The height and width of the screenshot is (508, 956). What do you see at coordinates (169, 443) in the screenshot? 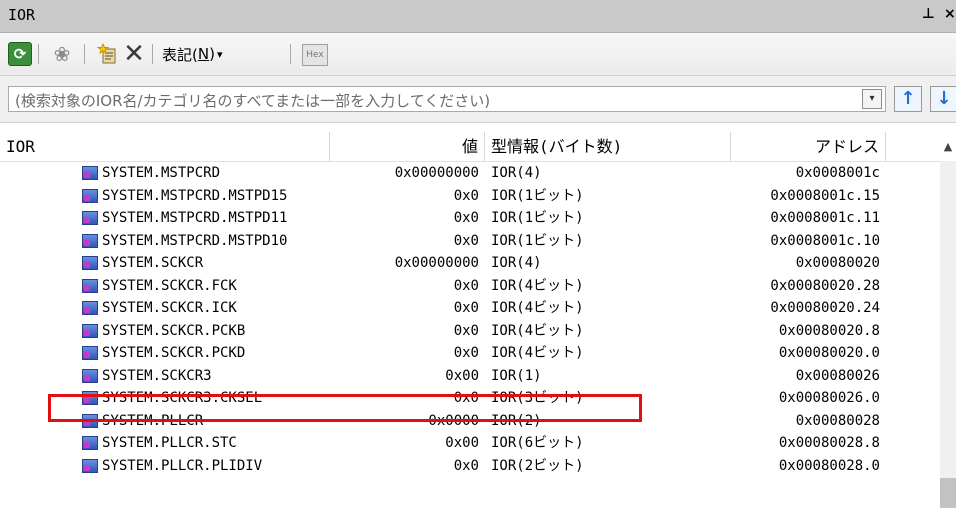
I see `cell-name: SYSTEM.PLLCR.STC` at bounding box center [169, 443].